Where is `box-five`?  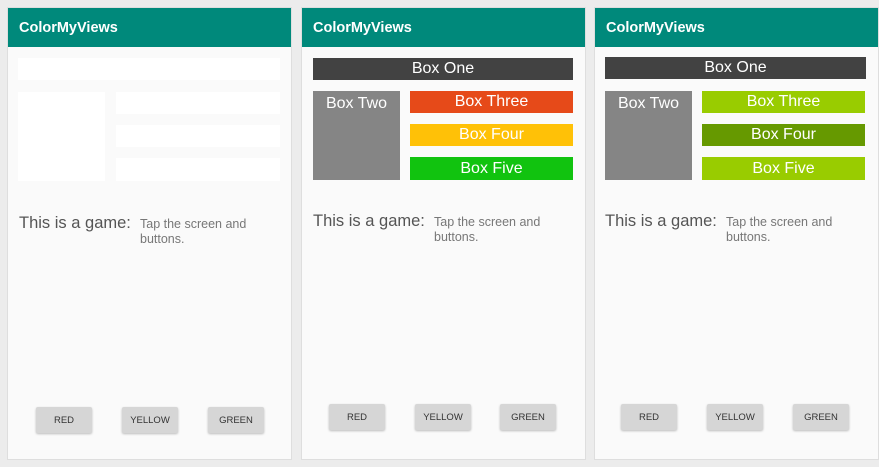 box-five is located at coordinates (198, 169).